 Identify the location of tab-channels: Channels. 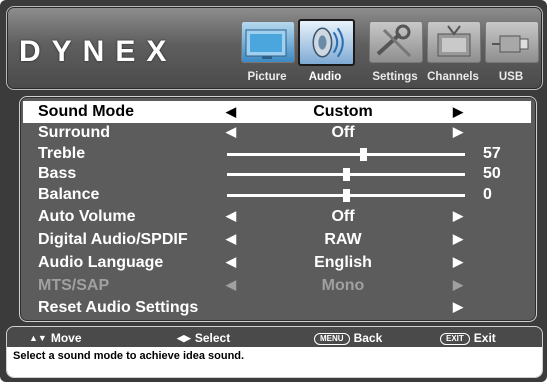
(453, 51).